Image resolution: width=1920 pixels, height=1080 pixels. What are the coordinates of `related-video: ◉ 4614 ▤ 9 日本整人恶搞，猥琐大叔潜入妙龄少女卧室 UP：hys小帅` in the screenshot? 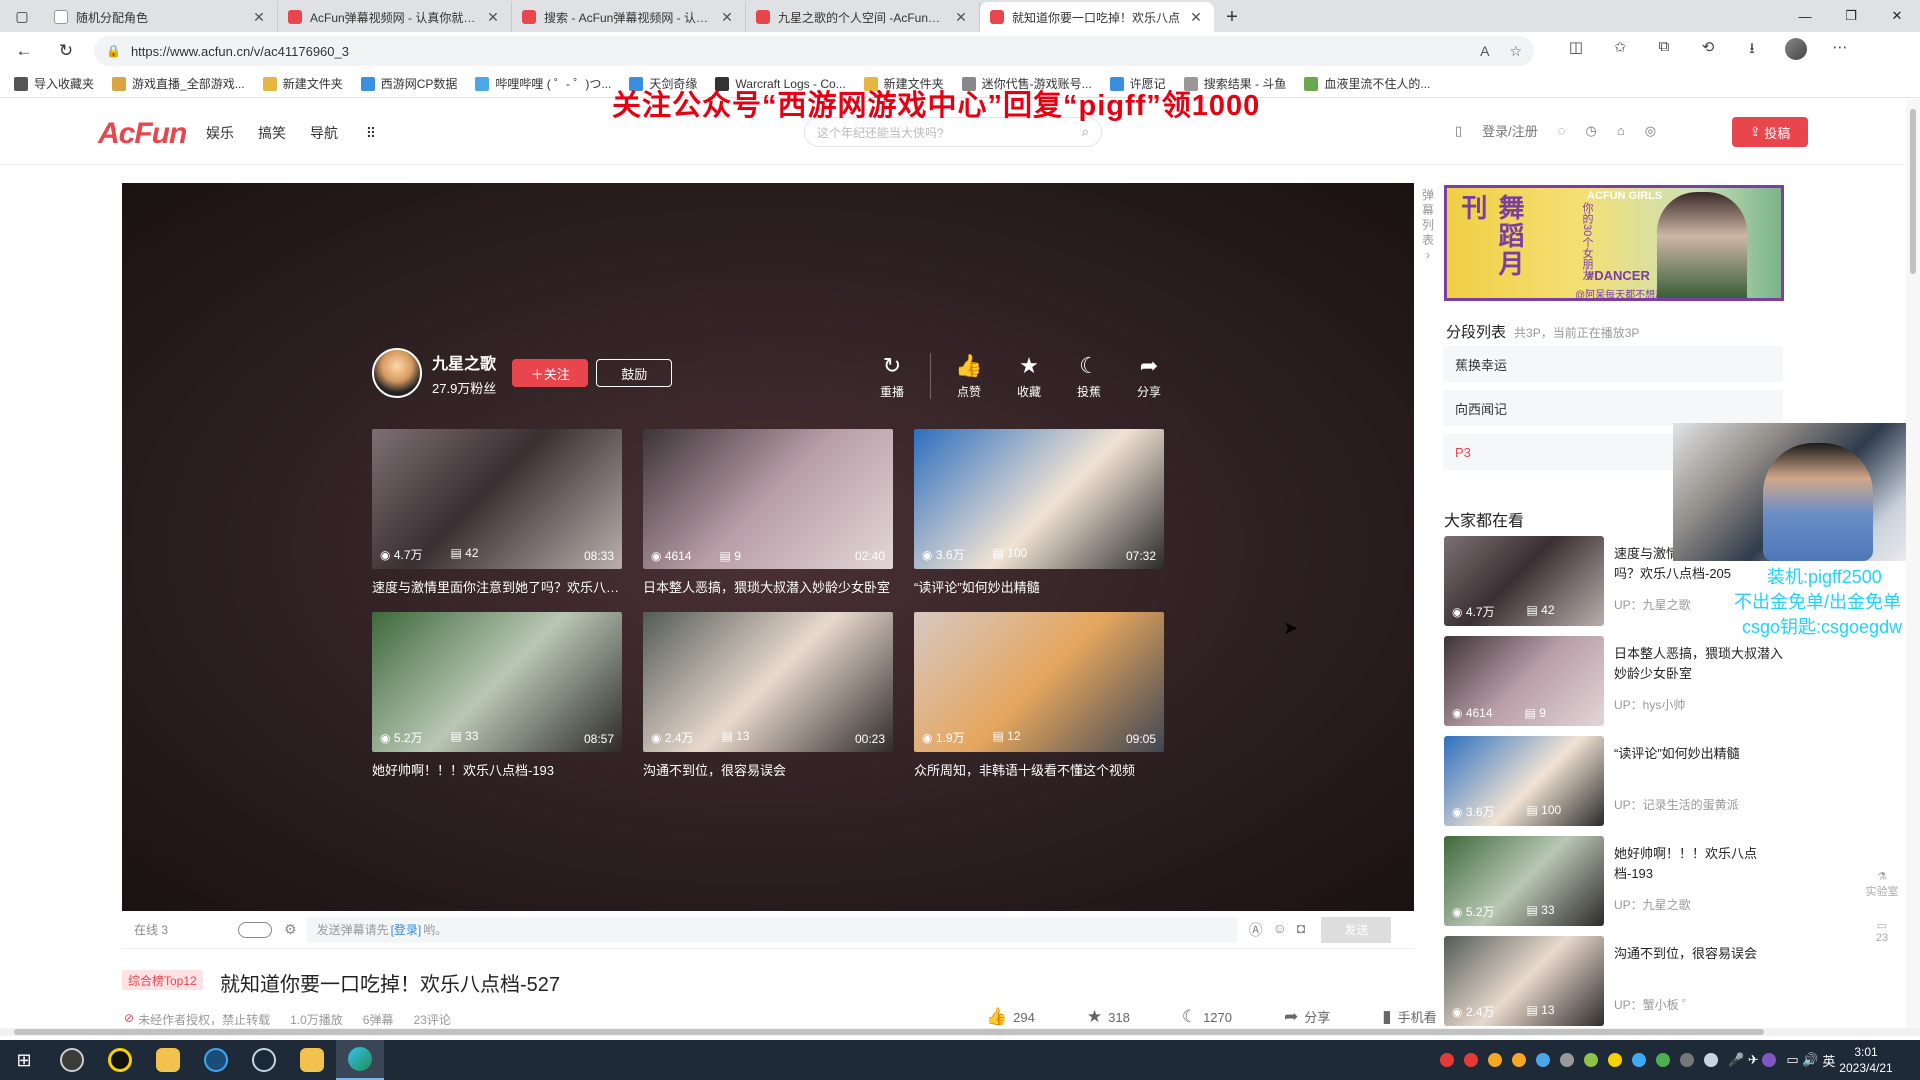 It's located at (1614, 681).